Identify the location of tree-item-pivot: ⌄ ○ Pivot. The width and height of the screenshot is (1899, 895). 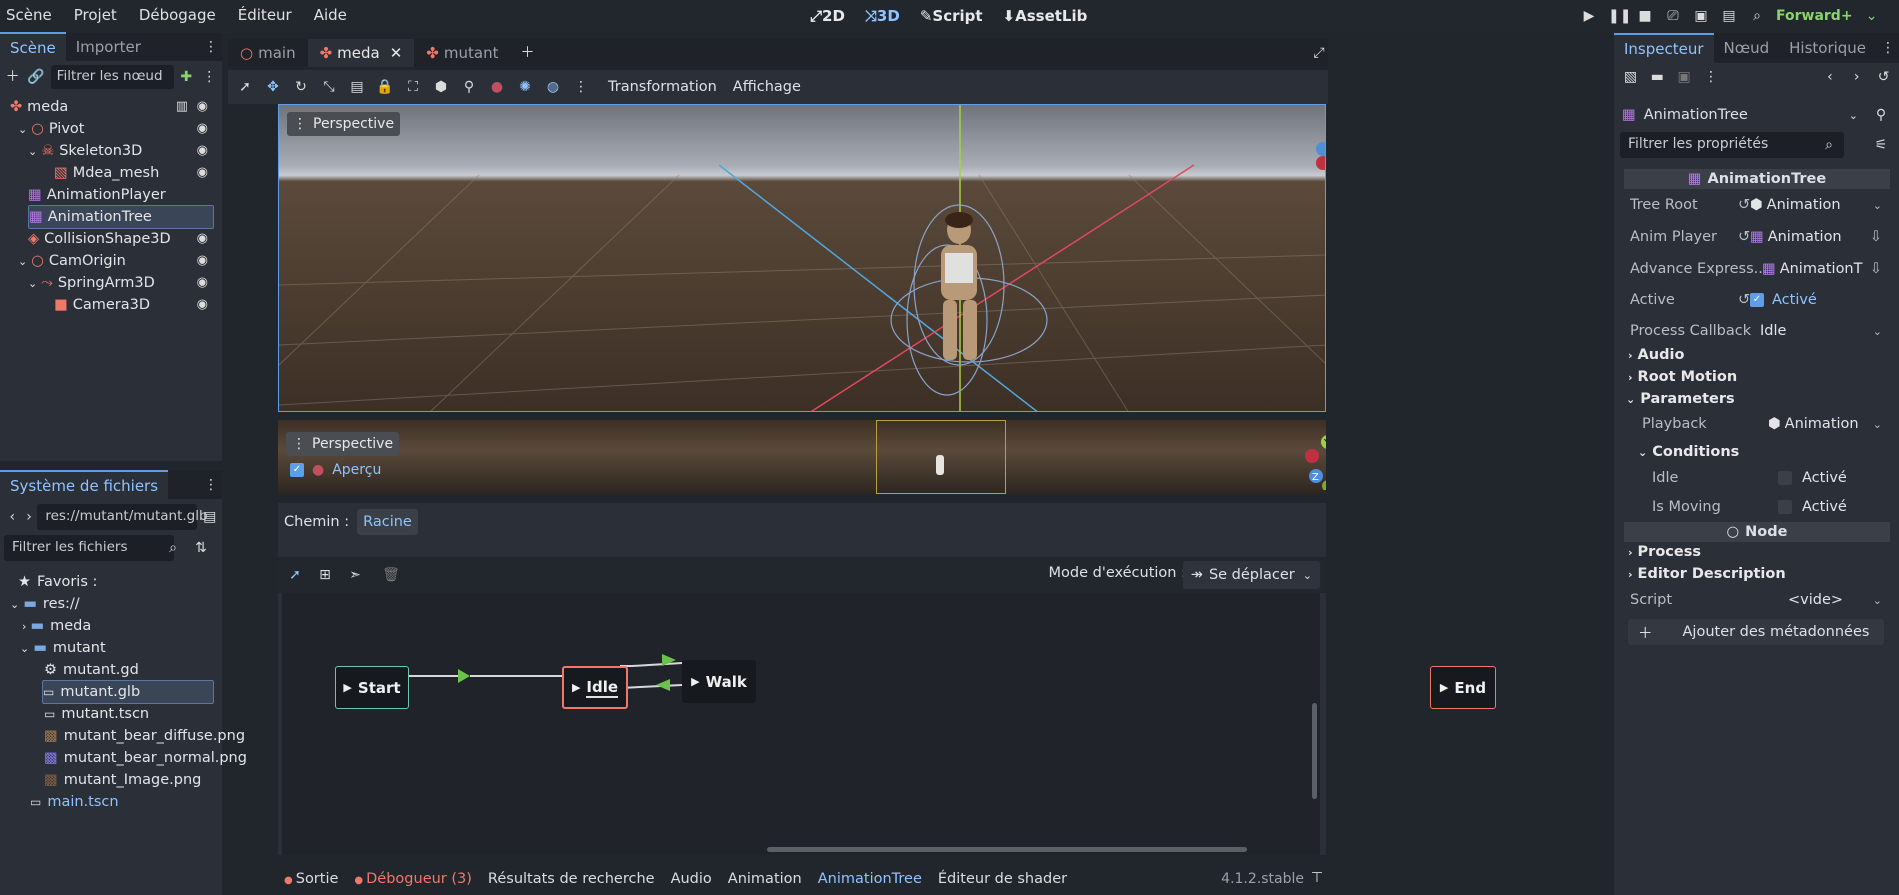
(51, 129).